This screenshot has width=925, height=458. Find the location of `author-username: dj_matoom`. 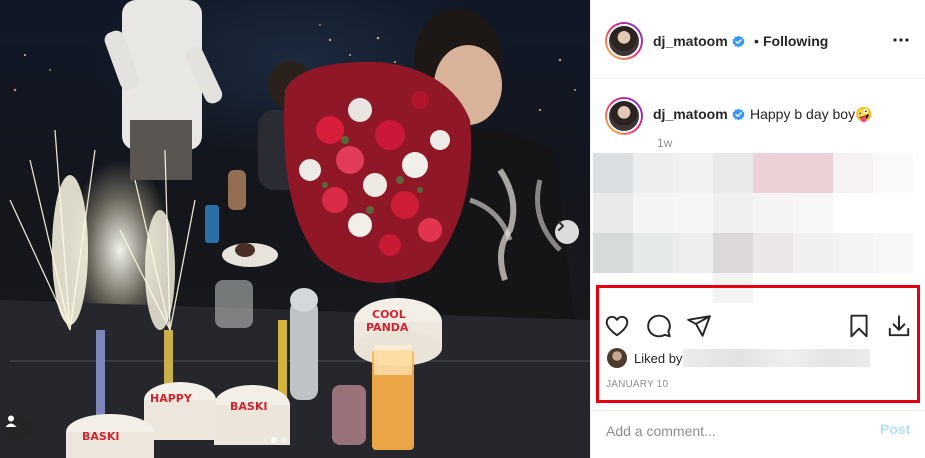

author-username: dj_matoom is located at coordinates (699, 41).